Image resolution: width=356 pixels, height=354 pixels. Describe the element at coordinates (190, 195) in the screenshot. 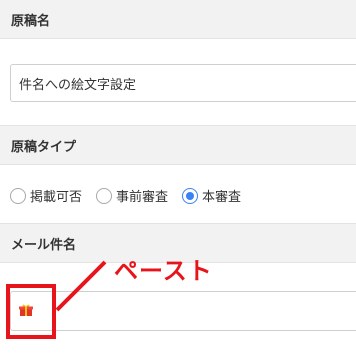

I see `radio-button-selected` at that location.